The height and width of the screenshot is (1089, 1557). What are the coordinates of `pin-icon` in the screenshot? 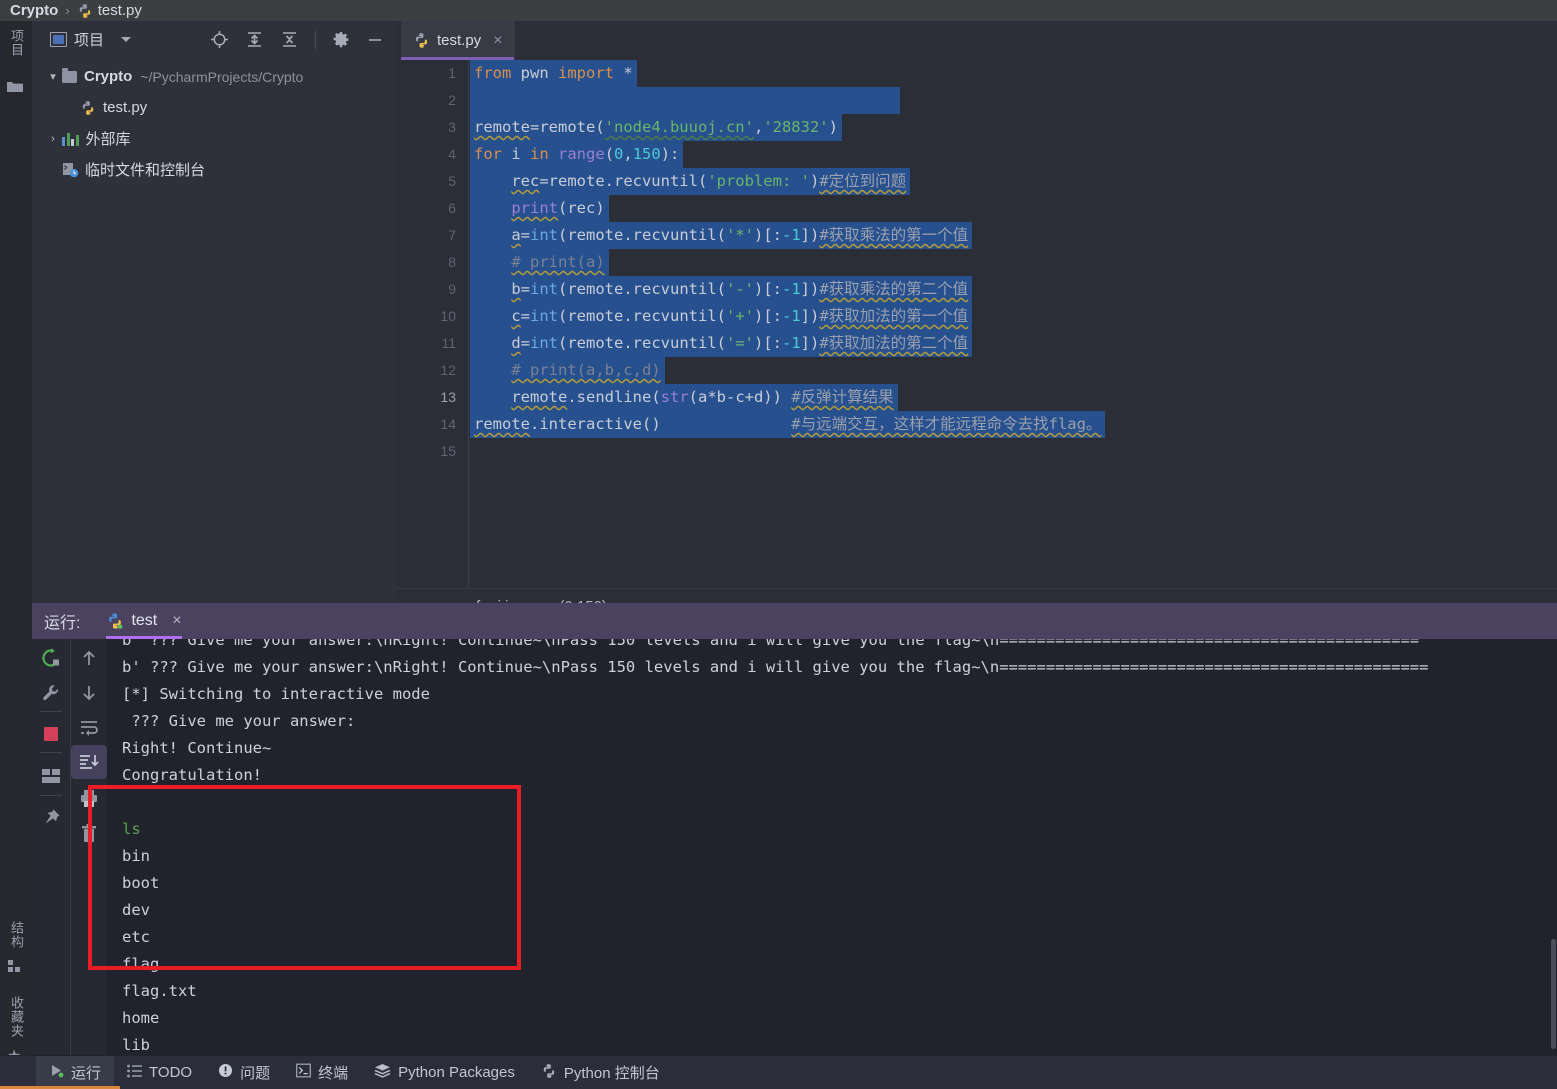 It's located at (51, 818).